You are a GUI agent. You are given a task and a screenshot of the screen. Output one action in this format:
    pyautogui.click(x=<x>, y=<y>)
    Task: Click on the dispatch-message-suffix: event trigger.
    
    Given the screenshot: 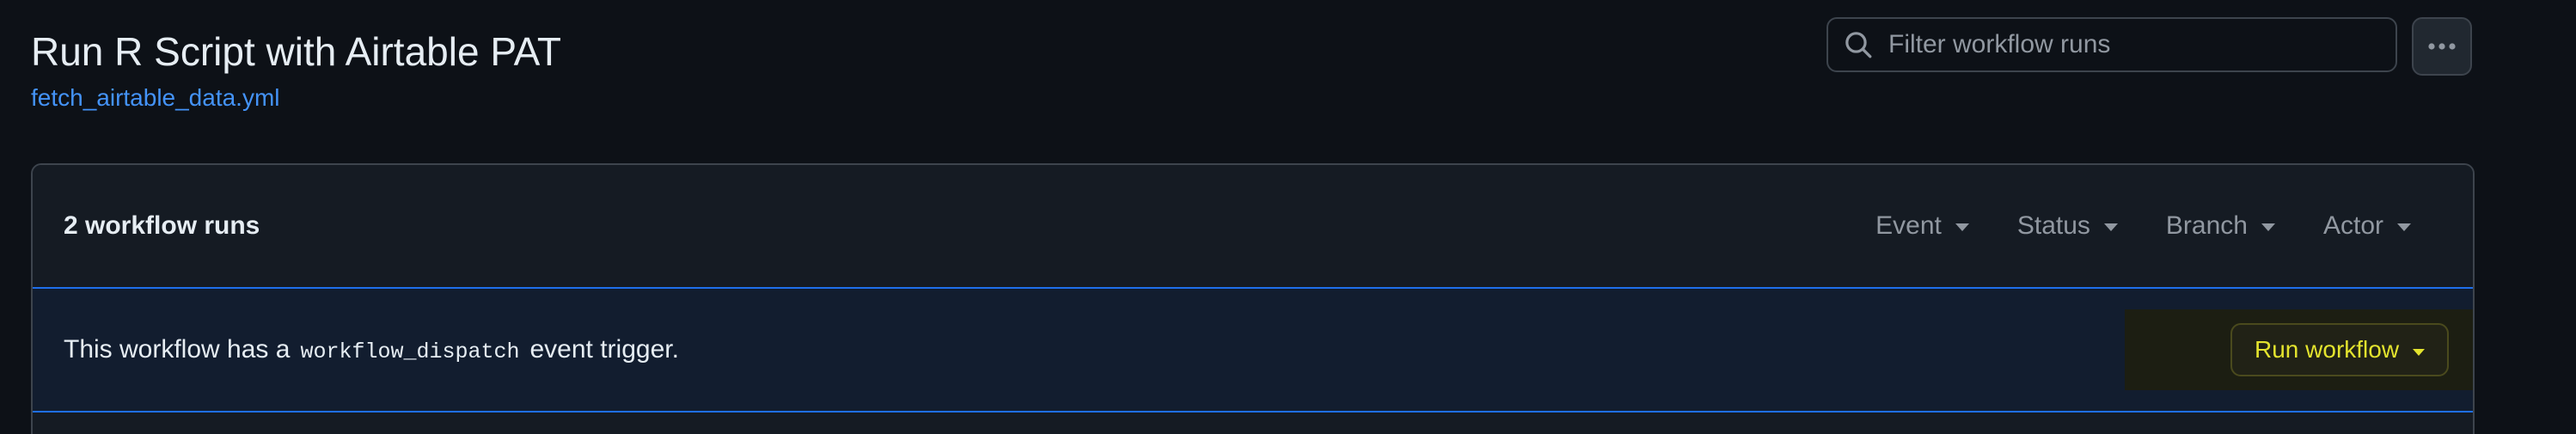 What is the action you would take?
    pyautogui.click(x=604, y=349)
    